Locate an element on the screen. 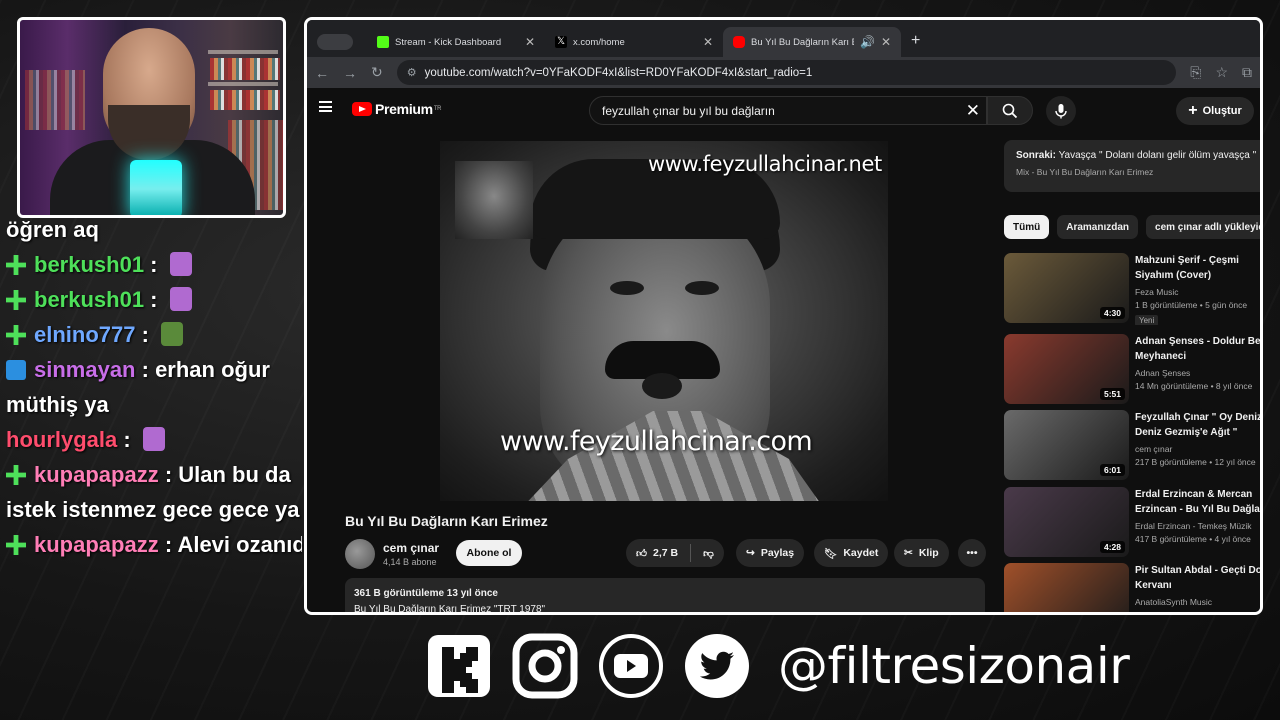 This screenshot has height=720, width=1280. share-label: Paylaş is located at coordinates (777, 553).